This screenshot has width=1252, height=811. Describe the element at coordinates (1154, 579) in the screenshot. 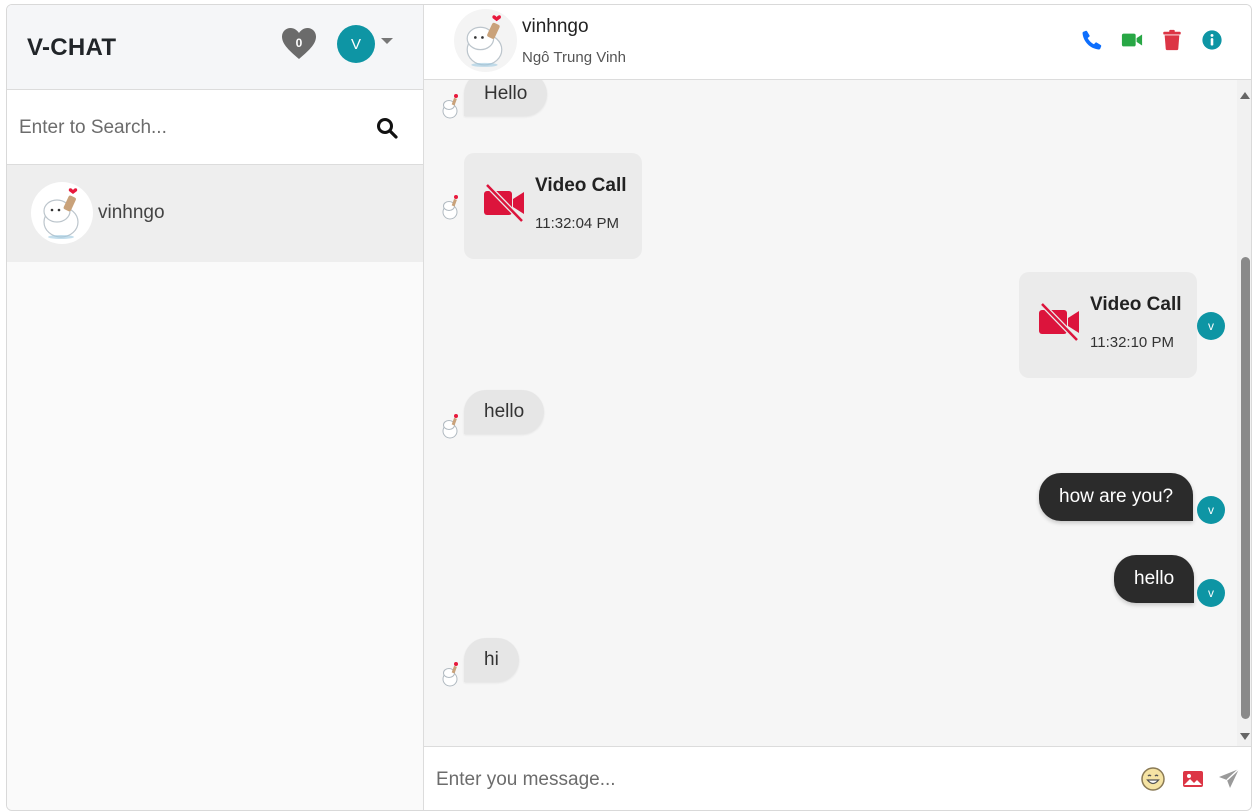

I see `message-bubble-outgoing: hello` at that location.